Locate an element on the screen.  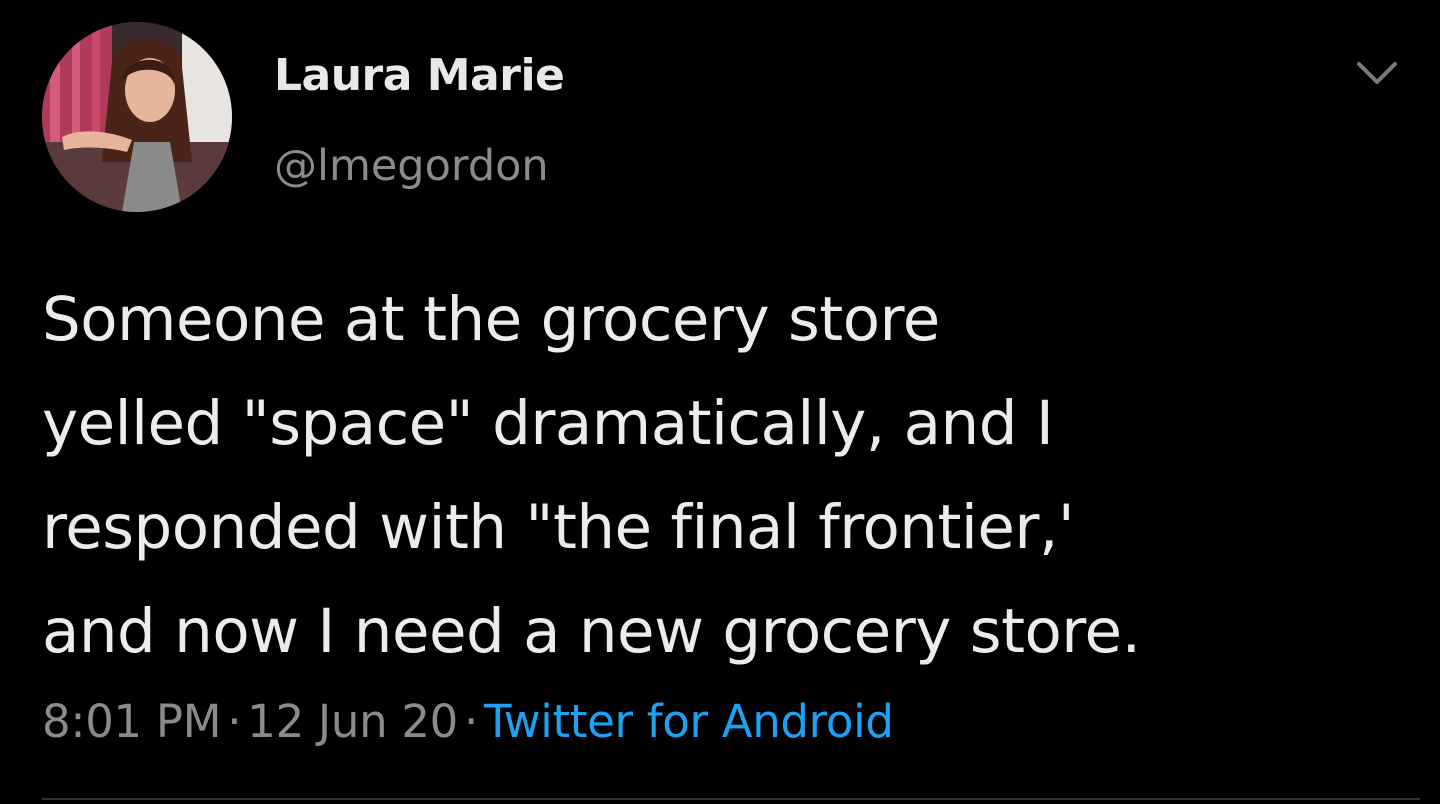
author-display-name: Laura Marie is located at coordinates (419, 76).